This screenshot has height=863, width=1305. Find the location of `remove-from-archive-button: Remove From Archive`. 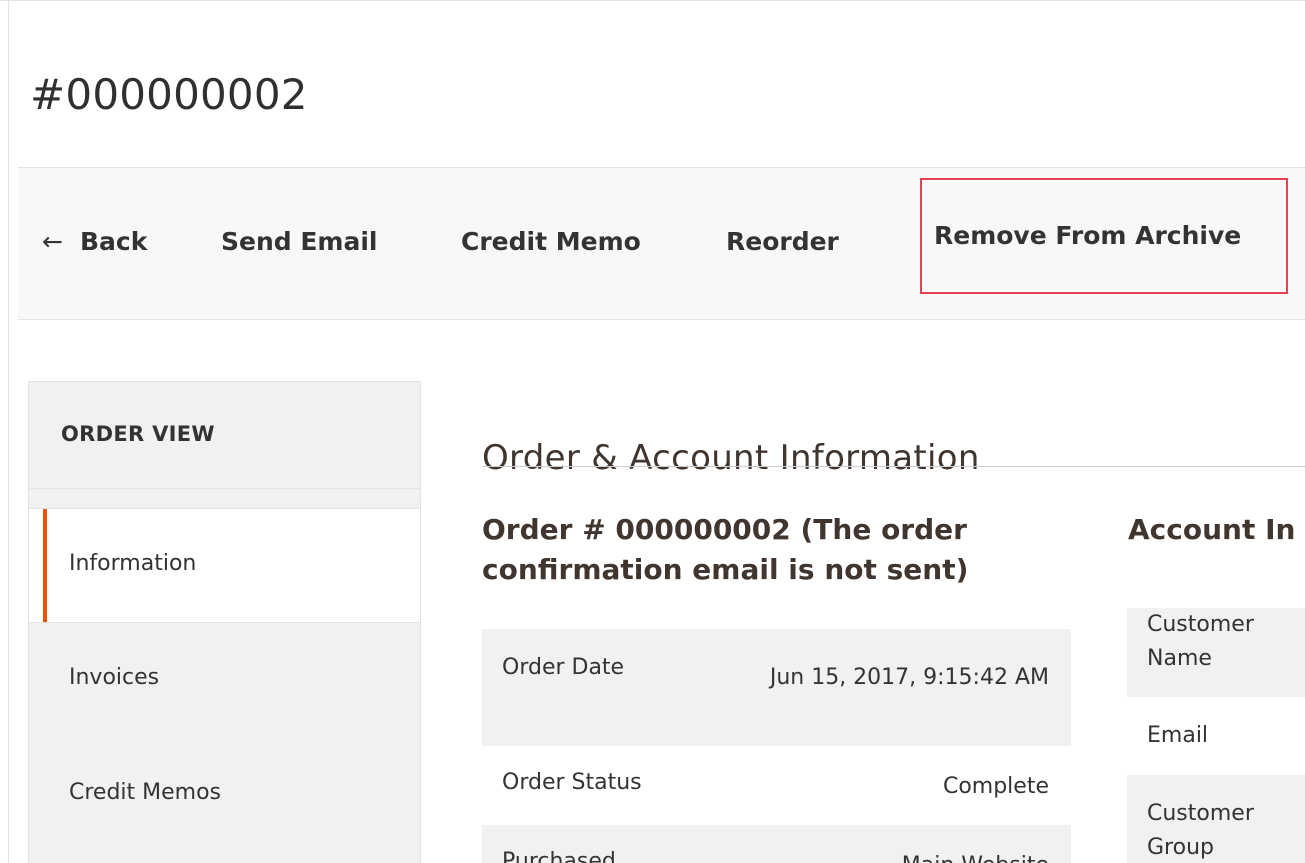

remove-from-archive-button: Remove From Archive is located at coordinates (1104, 236).